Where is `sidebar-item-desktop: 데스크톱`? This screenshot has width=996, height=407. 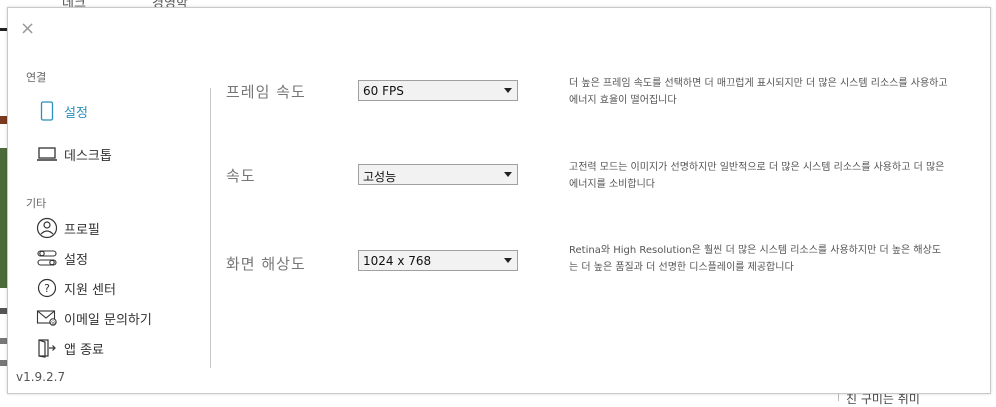 sidebar-item-desktop: 데스크톱 is located at coordinates (74, 154).